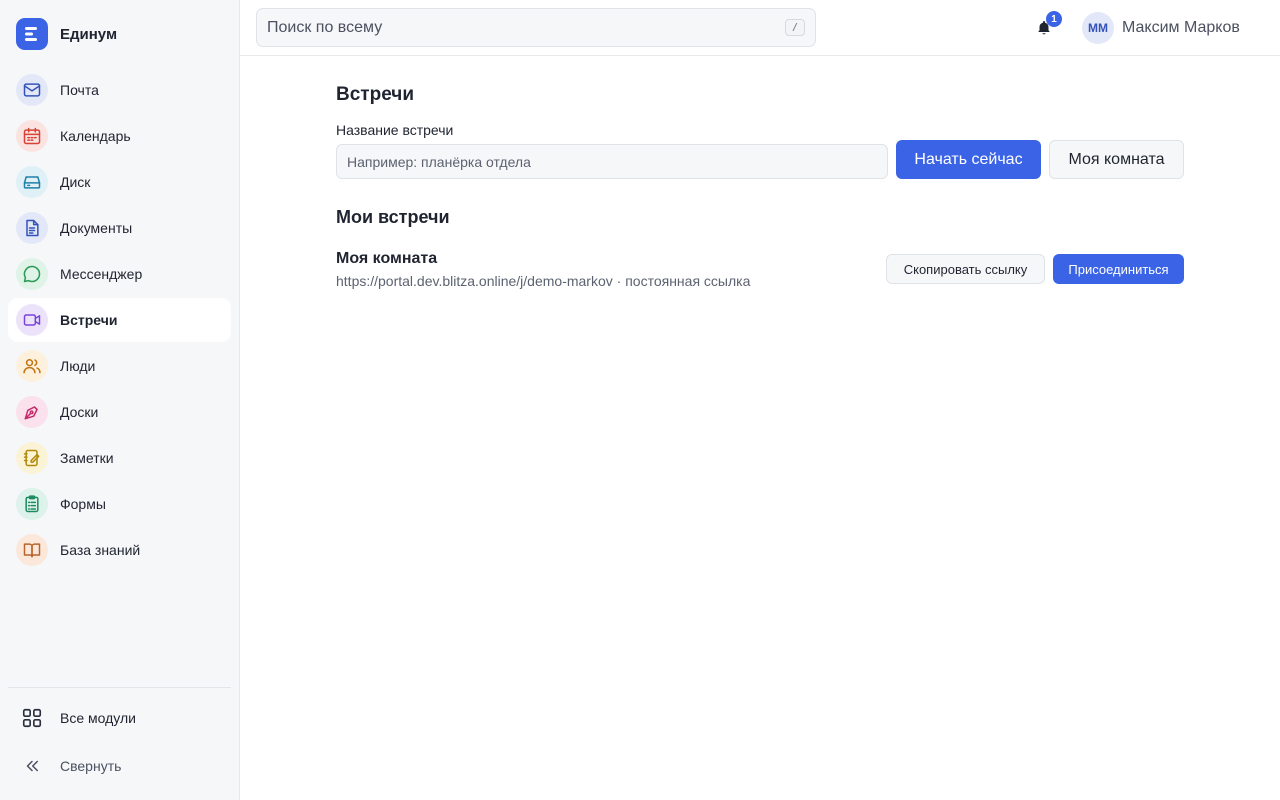  What do you see at coordinates (1181, 27) in the screenshot?
I see `user-name: Максим Марков` at bounding box center [1181, 27].